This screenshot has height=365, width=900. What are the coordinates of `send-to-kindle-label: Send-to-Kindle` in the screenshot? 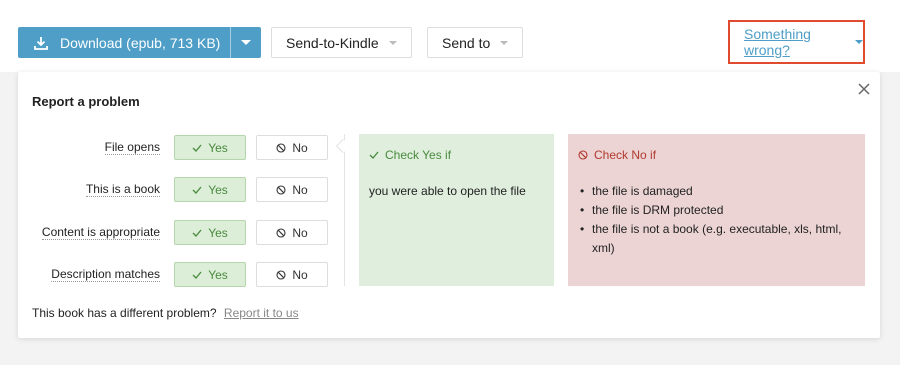 It's located at (332, 42).